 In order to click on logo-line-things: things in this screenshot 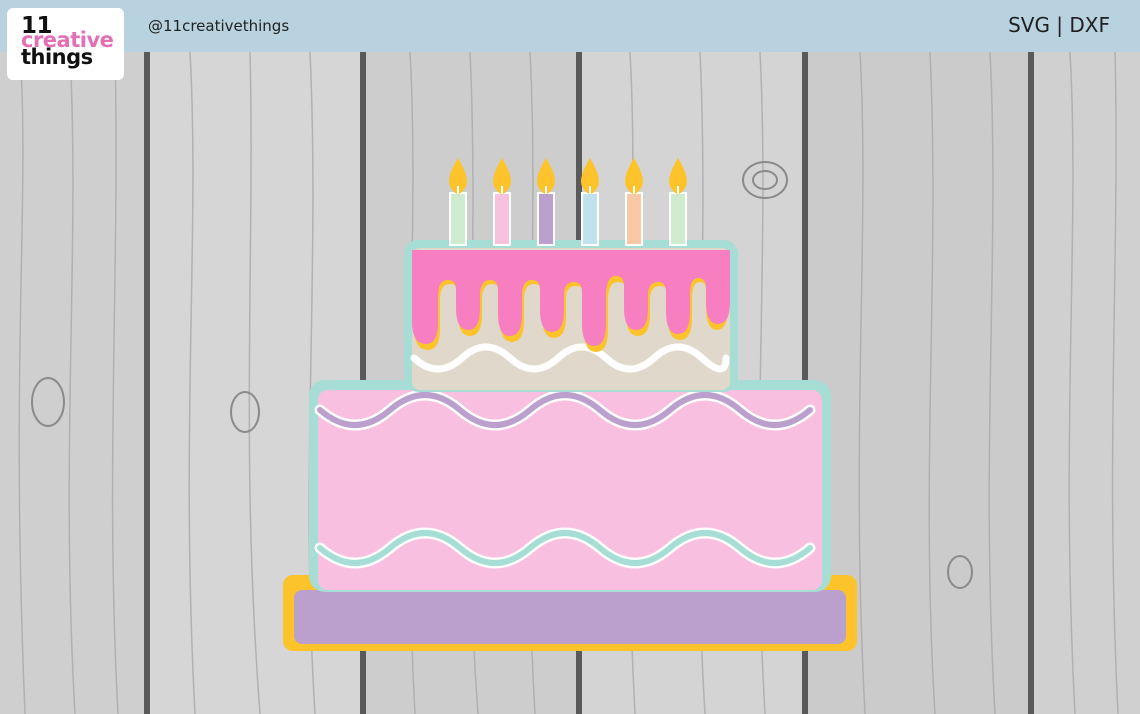, I will do `click(57, 57)`.